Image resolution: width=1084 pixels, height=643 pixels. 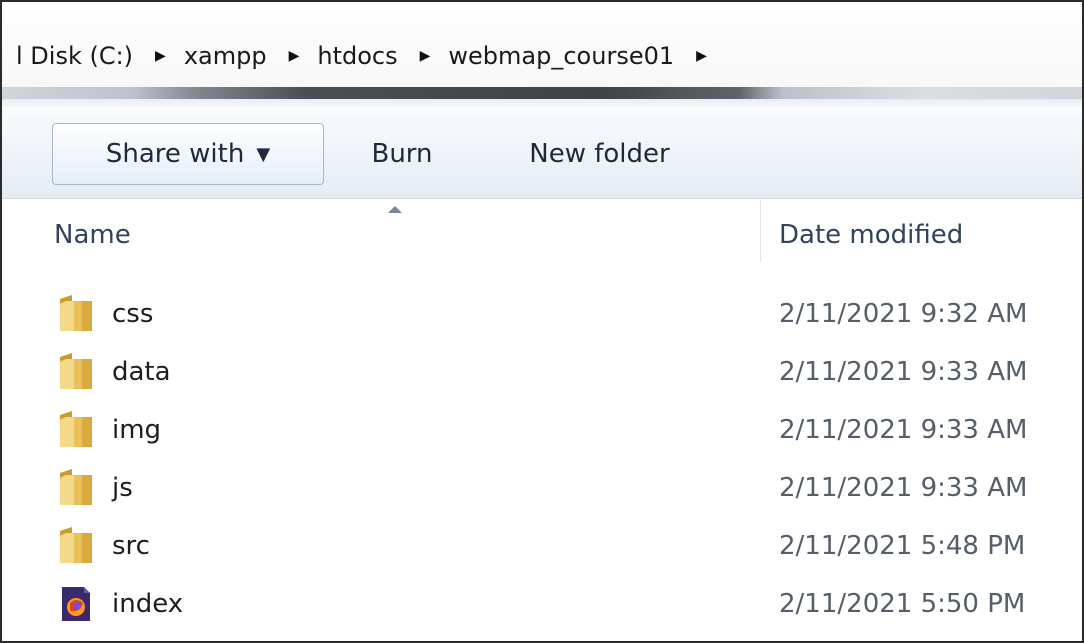 I want to click on file-row-index: index 2/11/2021 5:50 PM, so click(x=542, y=606).